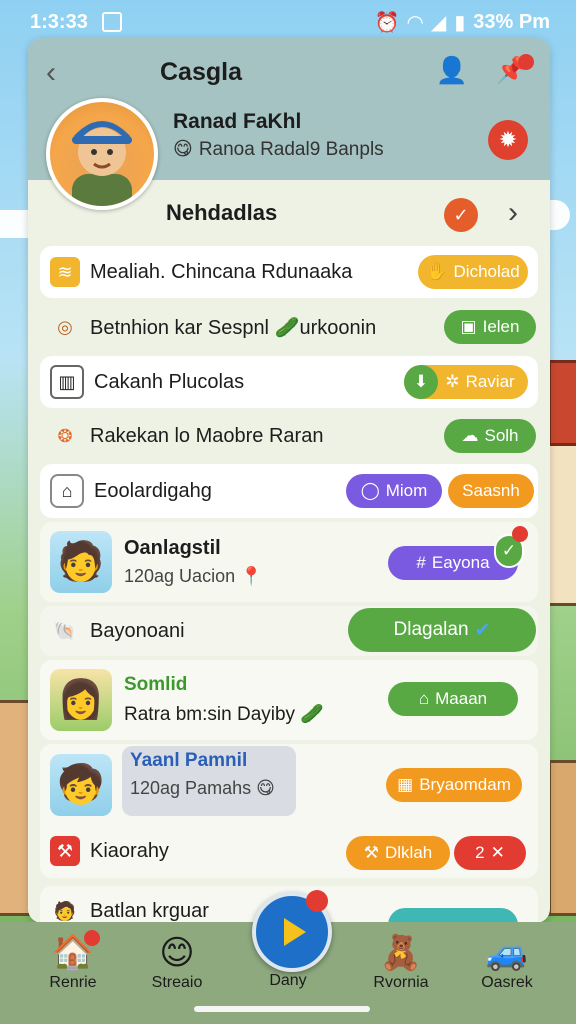 The width and height of the screenshot is (576, 1024). I want to click on list-item: ▥ Cakanh Plucolas ✲ Raviar ⬇, so click(289, 382).